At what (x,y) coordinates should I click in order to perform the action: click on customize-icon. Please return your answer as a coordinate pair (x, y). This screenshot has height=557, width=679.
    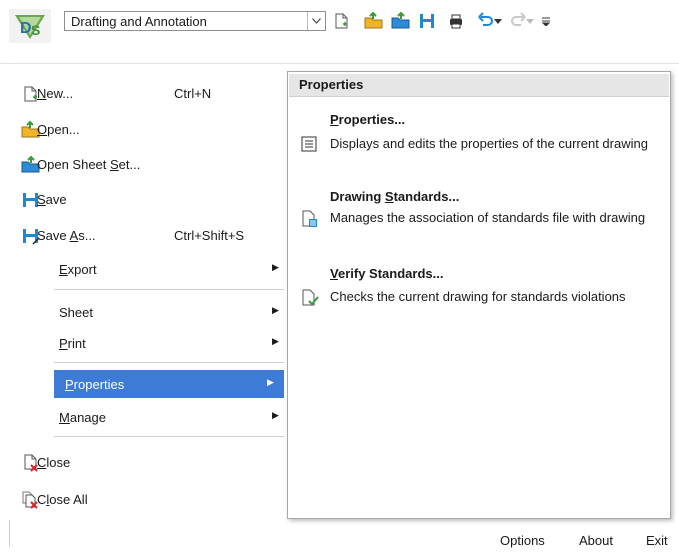
    Looking at the image, I should click on (546, 21).